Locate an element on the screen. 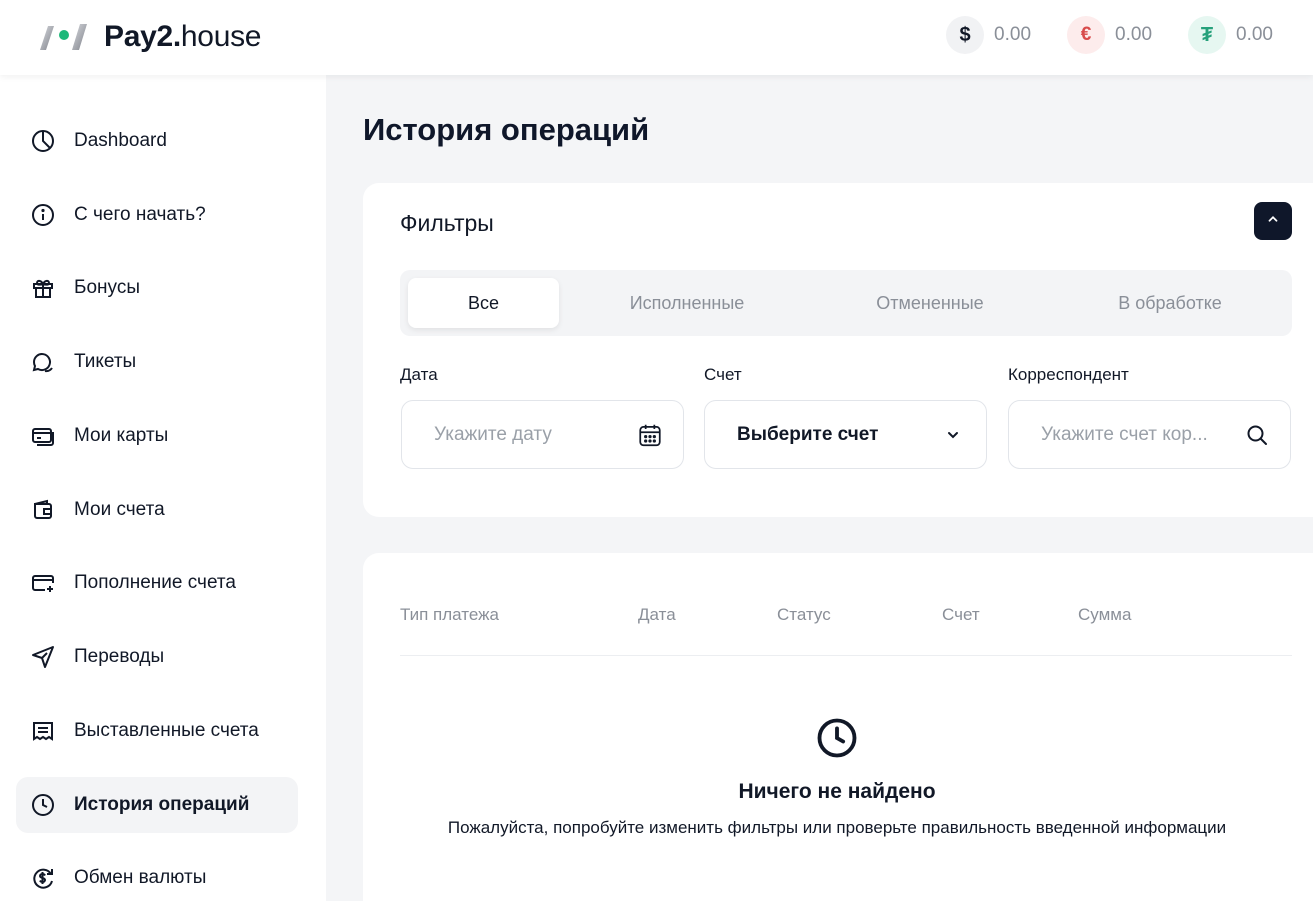  date-label: Дата is located at coordinates (419, 374).